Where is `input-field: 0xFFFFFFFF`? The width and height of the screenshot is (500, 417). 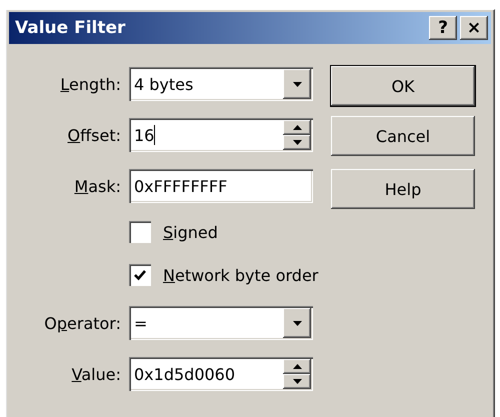 input-field: 0xFFFFFFFF is located at coordinates (221, 186).